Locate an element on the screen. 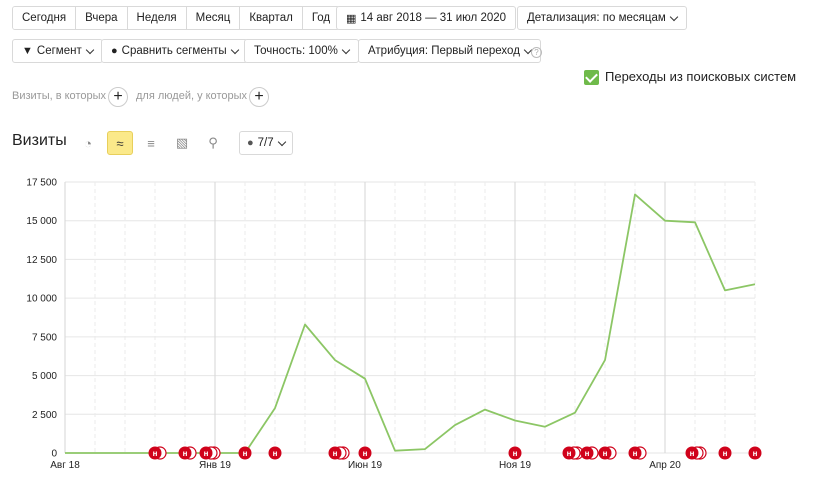 The height and width of the screenshot is (480, 825). accuracy-dropdown: Точность: 100% is located at coordinates (301, 51).